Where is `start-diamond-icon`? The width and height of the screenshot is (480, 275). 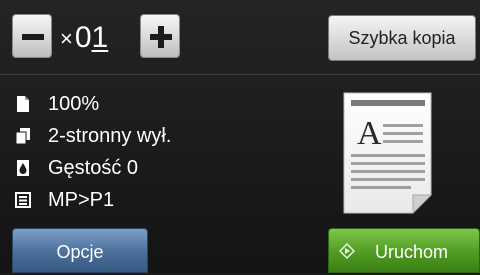
start-diamond-icon is located at coordinates (347, 251).